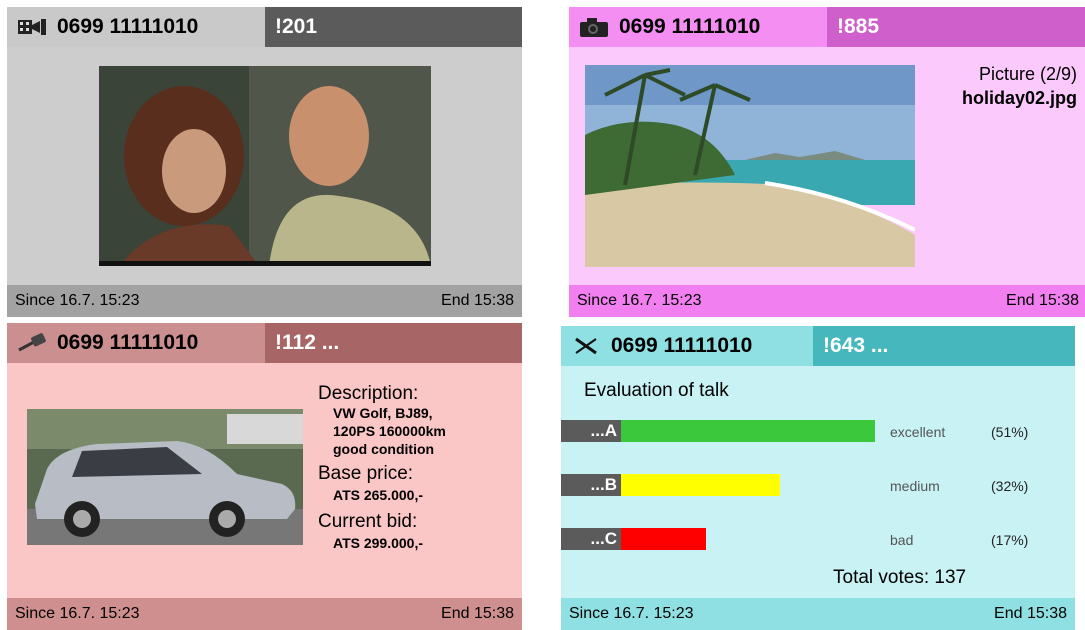 This screenshot has height=630, width=1085. What do you see at coordinates (368, 521) in the screenshot?
I see `current-bid-label: Current bid:` at bounding box center [368, 521].